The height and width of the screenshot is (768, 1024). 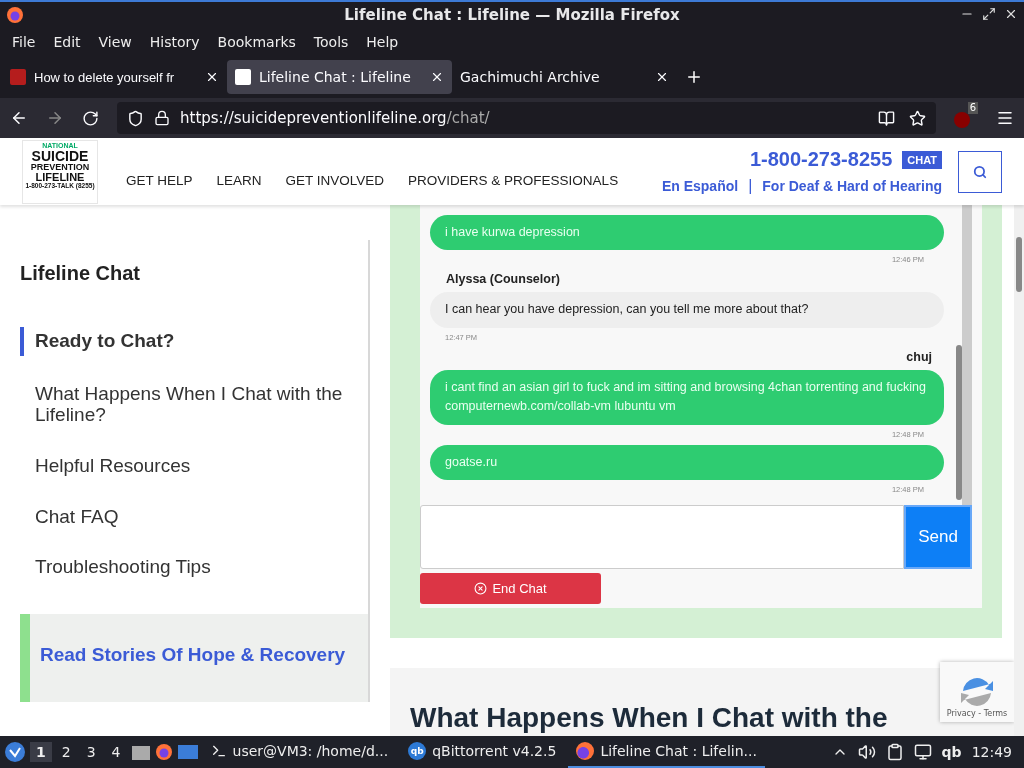 I want to click on menu-item: Bookmarks, so click(x=256, y=42).